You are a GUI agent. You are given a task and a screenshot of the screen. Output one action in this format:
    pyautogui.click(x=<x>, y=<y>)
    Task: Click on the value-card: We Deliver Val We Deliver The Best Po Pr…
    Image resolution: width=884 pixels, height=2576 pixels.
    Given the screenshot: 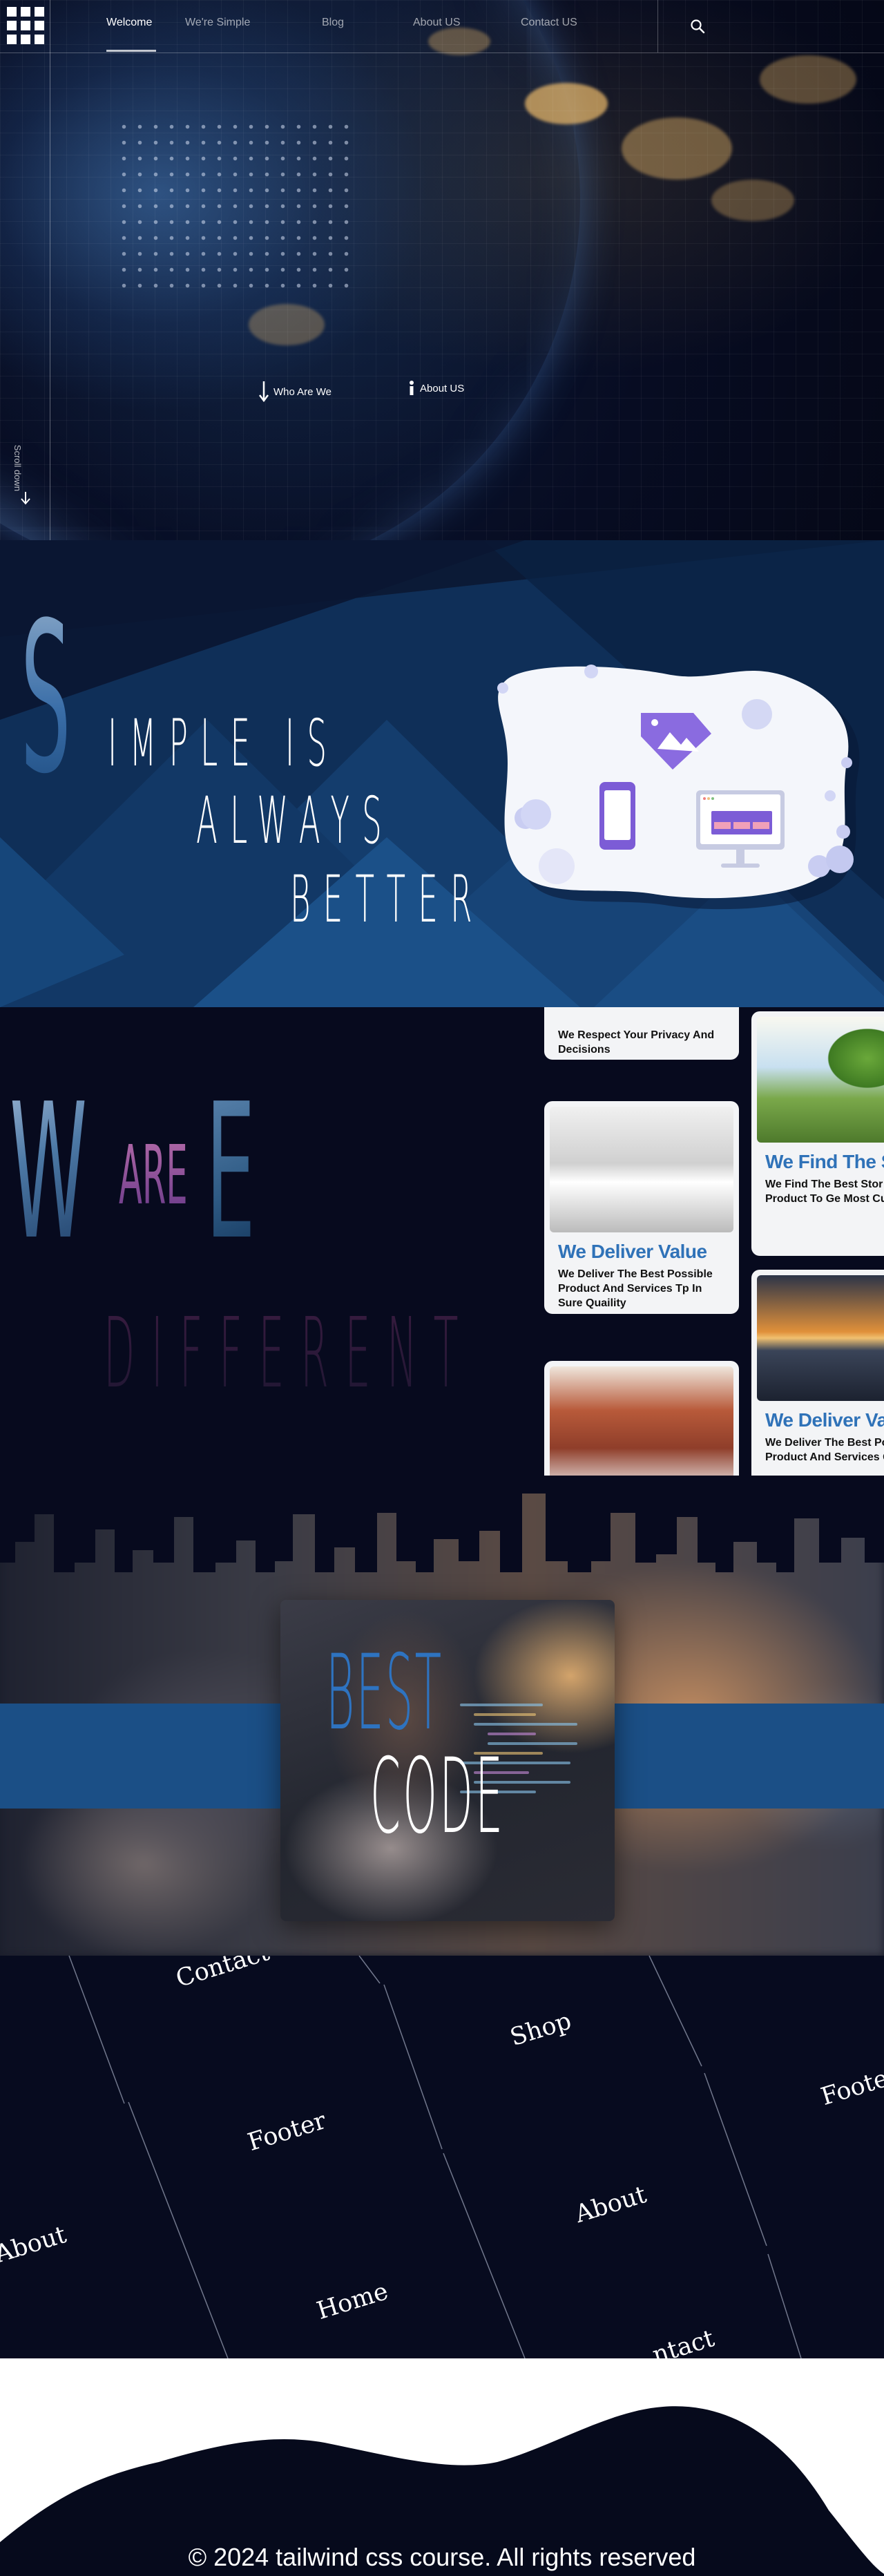 What is the action you would take?
    pyautogui.click(x=817, y=1373)
    